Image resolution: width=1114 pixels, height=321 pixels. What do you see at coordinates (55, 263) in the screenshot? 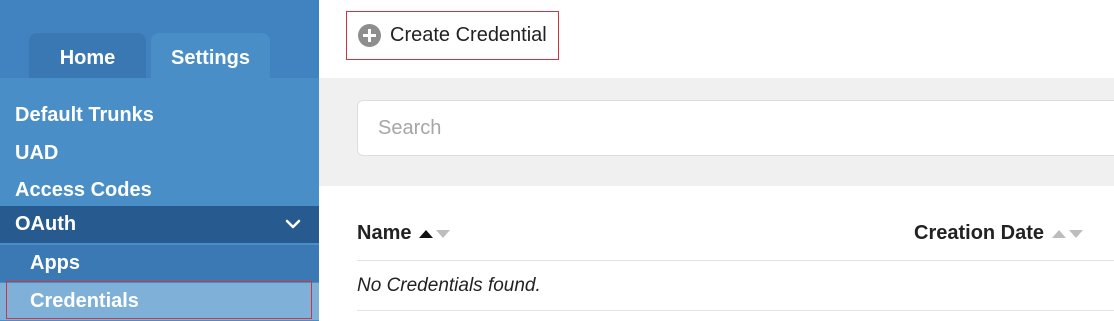
I see `sidebar-item-label: Apps` at bounding box center [55, 263].